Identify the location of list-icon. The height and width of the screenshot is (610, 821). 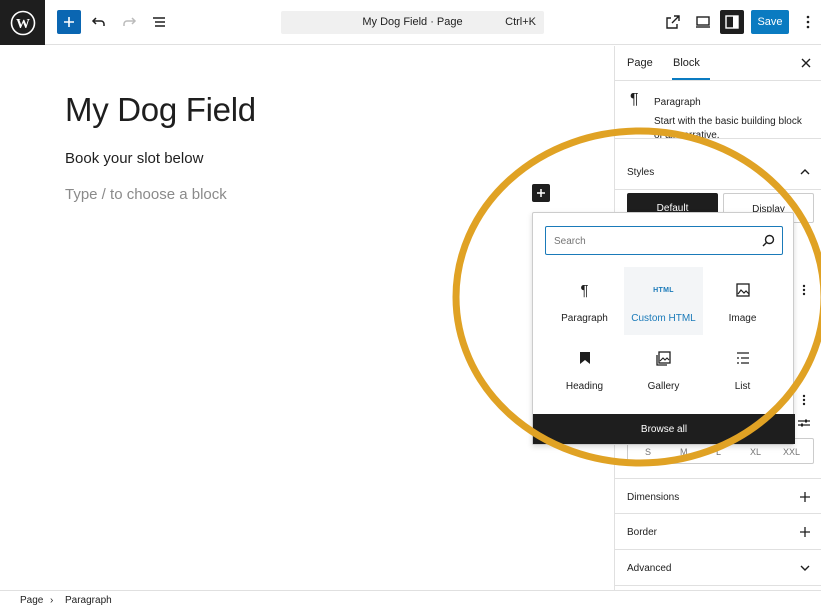
(742, 358).